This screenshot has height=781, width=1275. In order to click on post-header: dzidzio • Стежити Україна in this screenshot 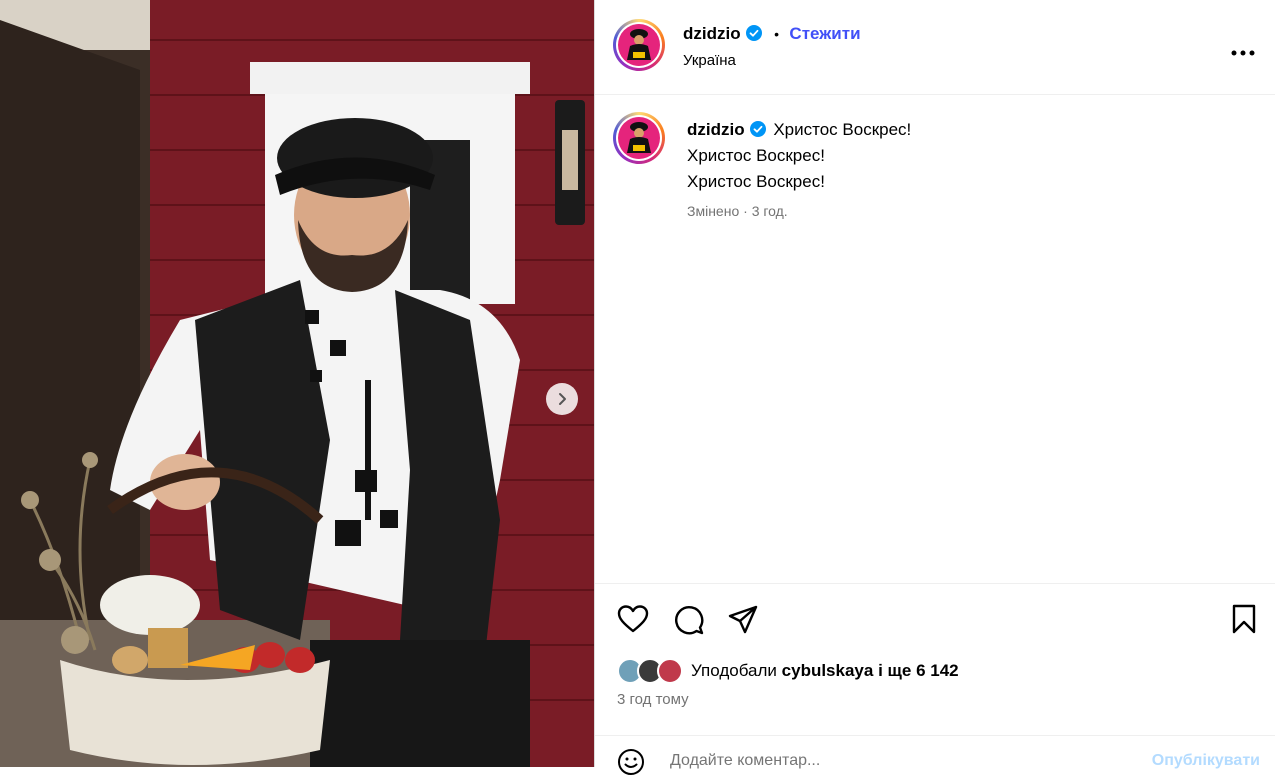, I will do `click(935, 47)`.